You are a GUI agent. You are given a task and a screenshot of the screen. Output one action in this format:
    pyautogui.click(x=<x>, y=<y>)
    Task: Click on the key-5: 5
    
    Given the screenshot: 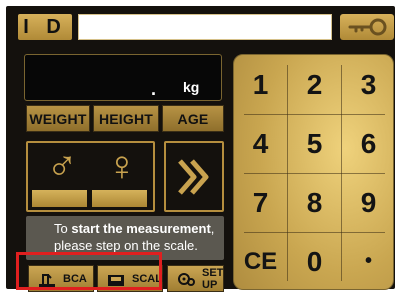 What is the action you would take?
    pyautogui.click(x=314, y=143)
    